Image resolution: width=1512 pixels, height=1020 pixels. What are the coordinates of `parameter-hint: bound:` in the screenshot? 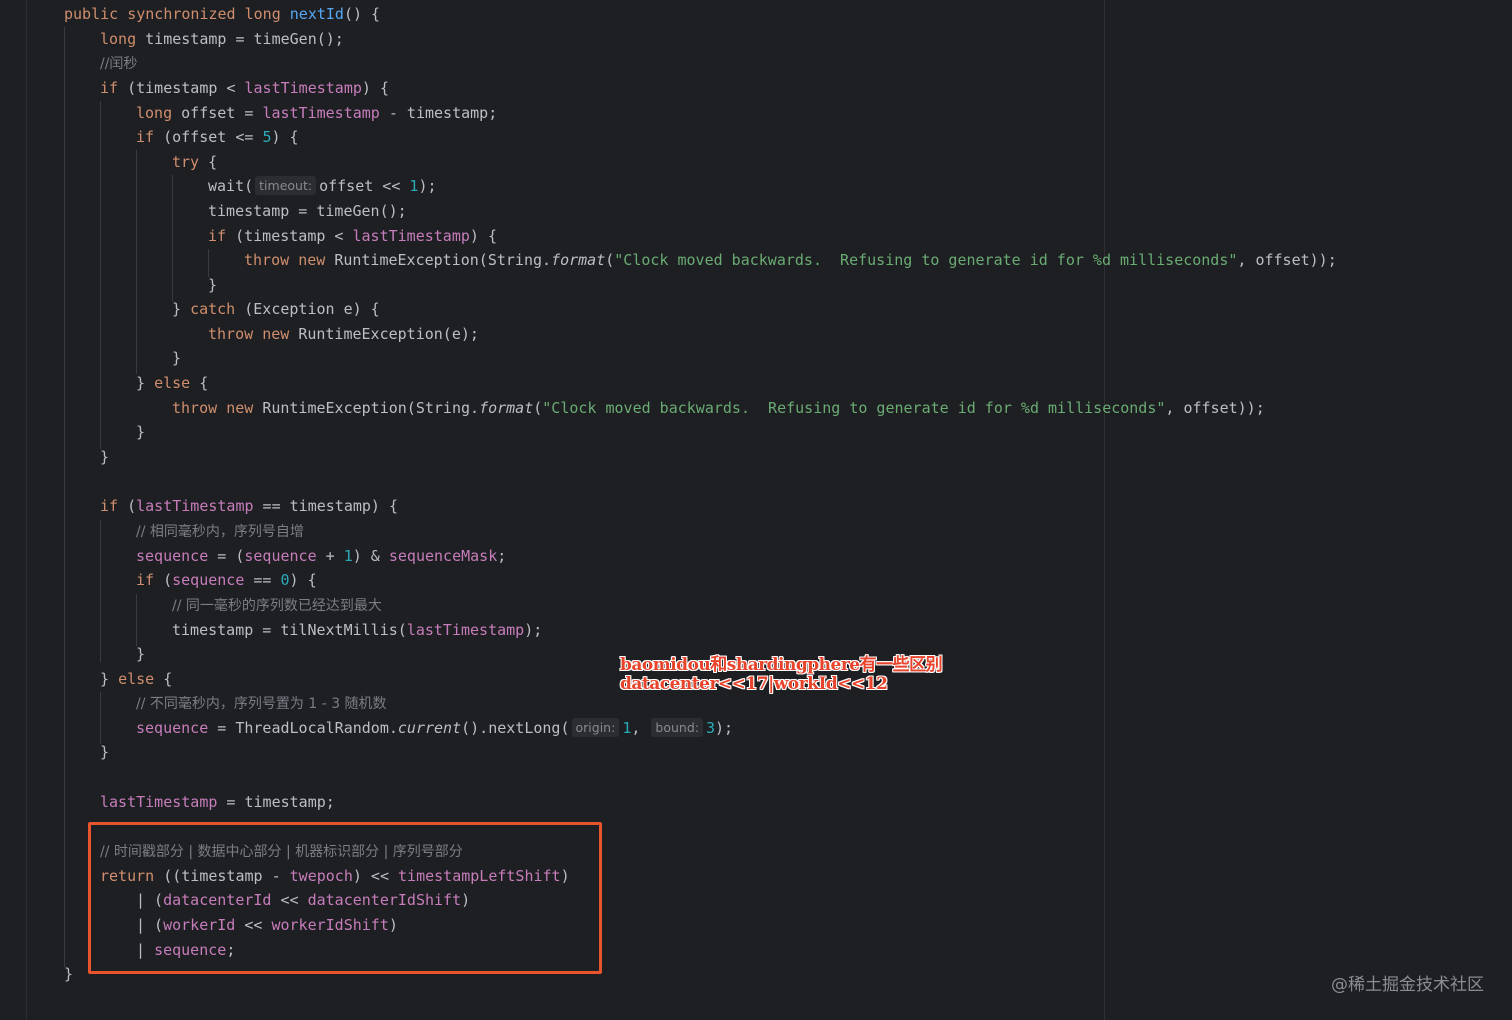 It's located at (677, 727).